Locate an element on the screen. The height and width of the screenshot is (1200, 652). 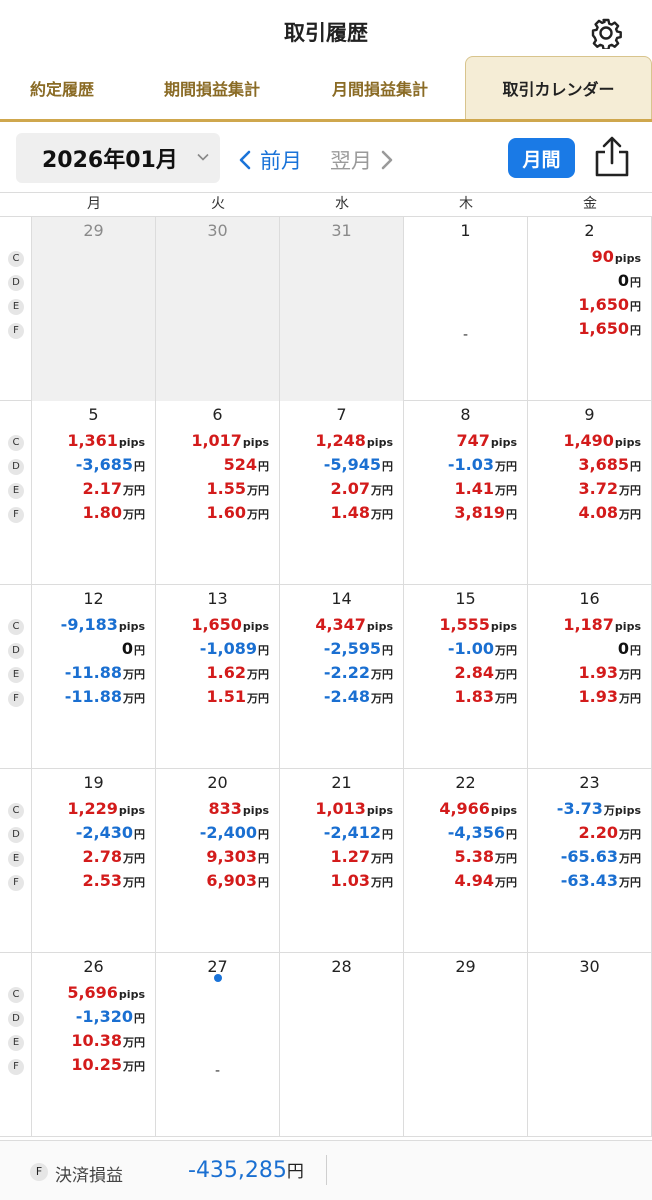
value-number: 4.08 is located at coordinates (598, 512).